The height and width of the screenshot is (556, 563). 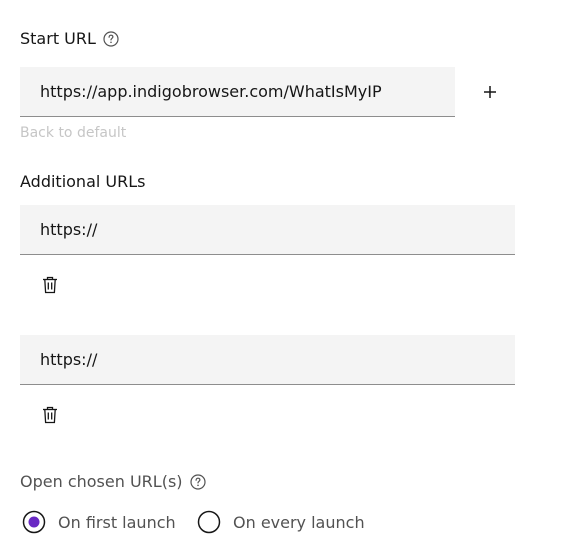 I want to click on start-url-input: https://app.indigobrowser.com/WhatIsMyIP, so click(x=237, y=92).